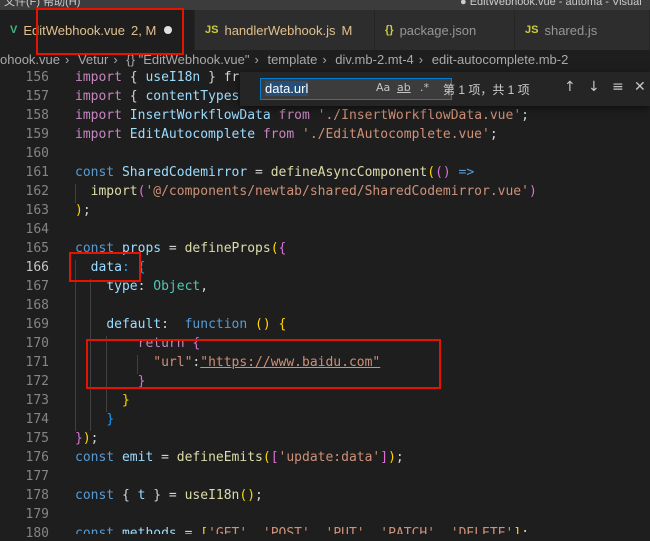  What do you see at coordinates (14, 30) in the screenshot?
I see `vue-file-icon: V` at bounding box center [14, 30].